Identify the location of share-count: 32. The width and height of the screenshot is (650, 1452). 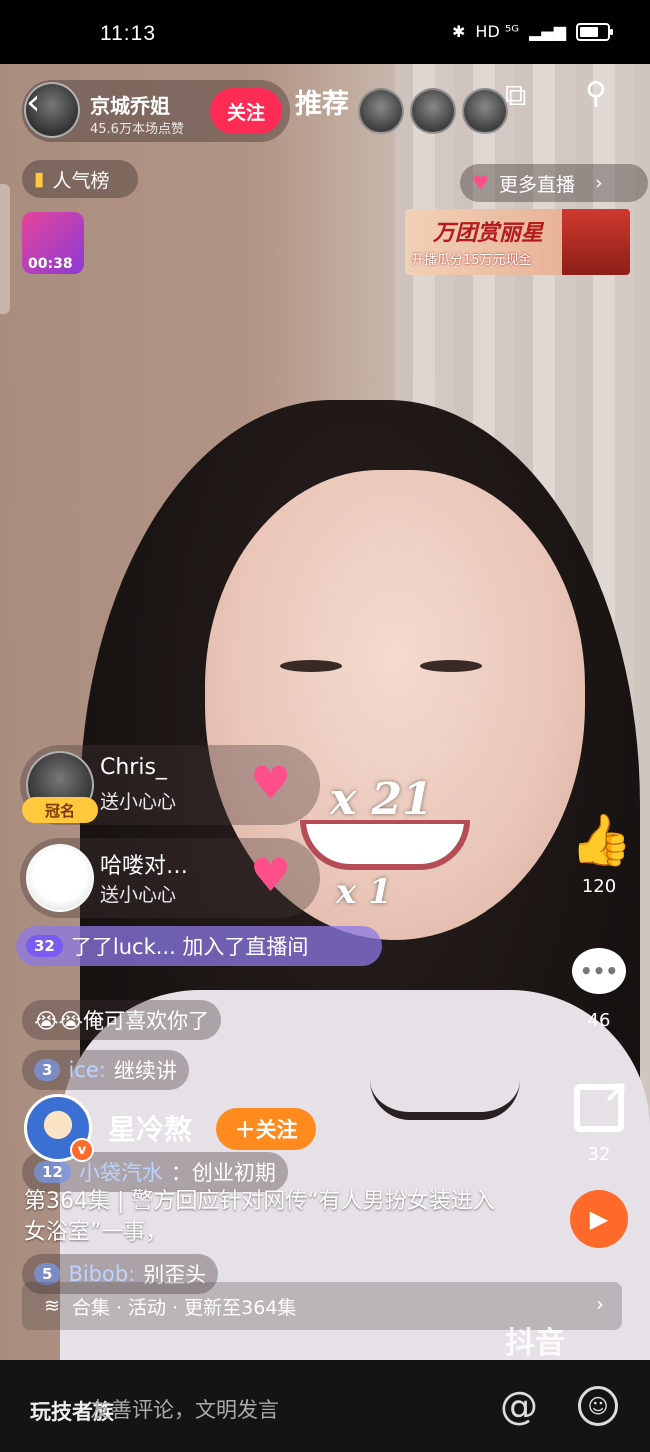
(599, 1154).